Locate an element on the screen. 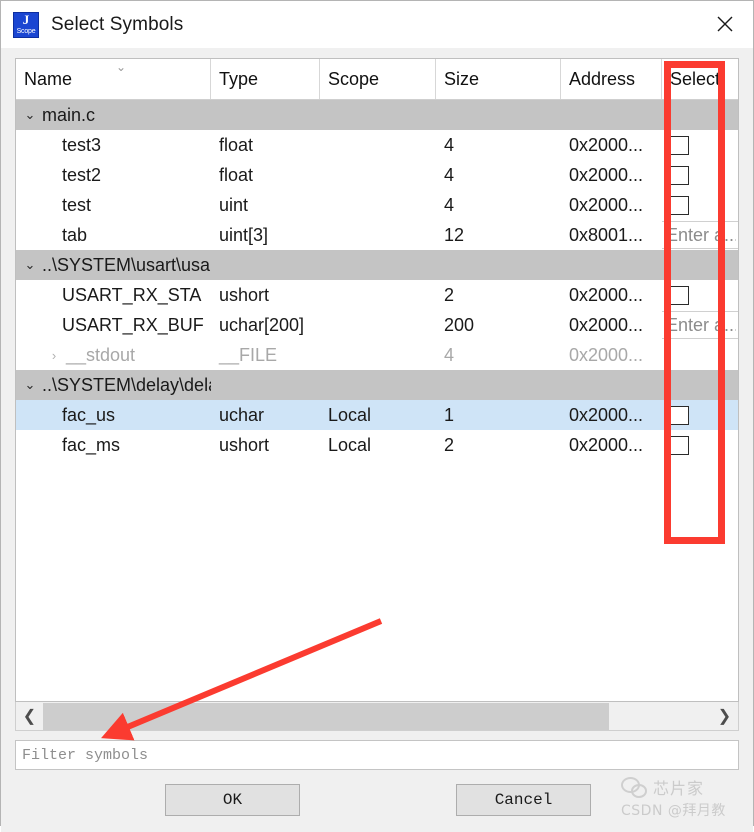  symbol-name-label: fac_us is located at coordinates (89, 414).